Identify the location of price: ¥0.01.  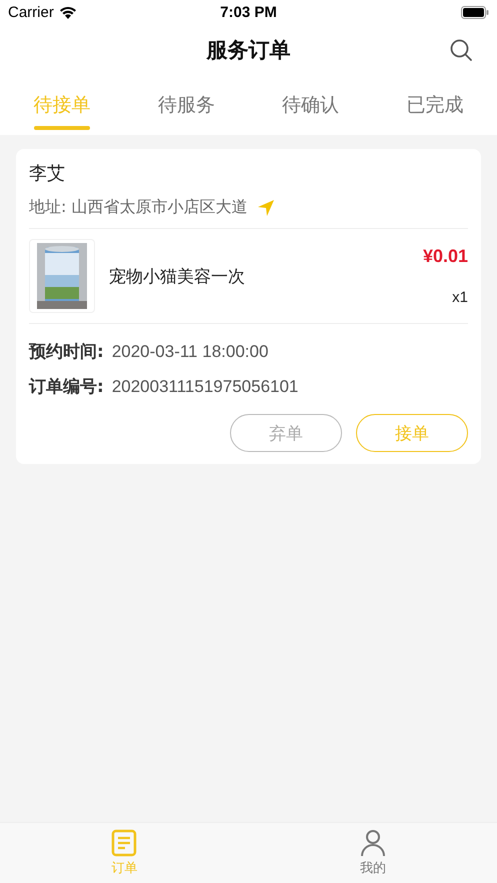
(445, 256).